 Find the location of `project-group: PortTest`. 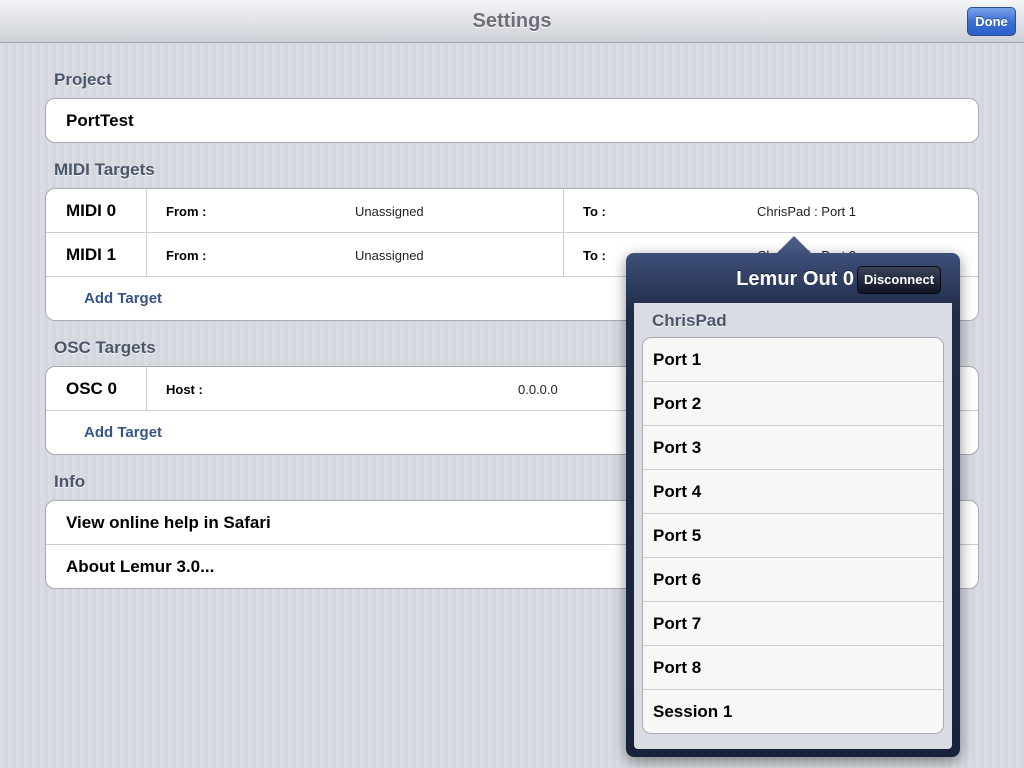

project-group: PortTest is located at coordinates (512, 120).